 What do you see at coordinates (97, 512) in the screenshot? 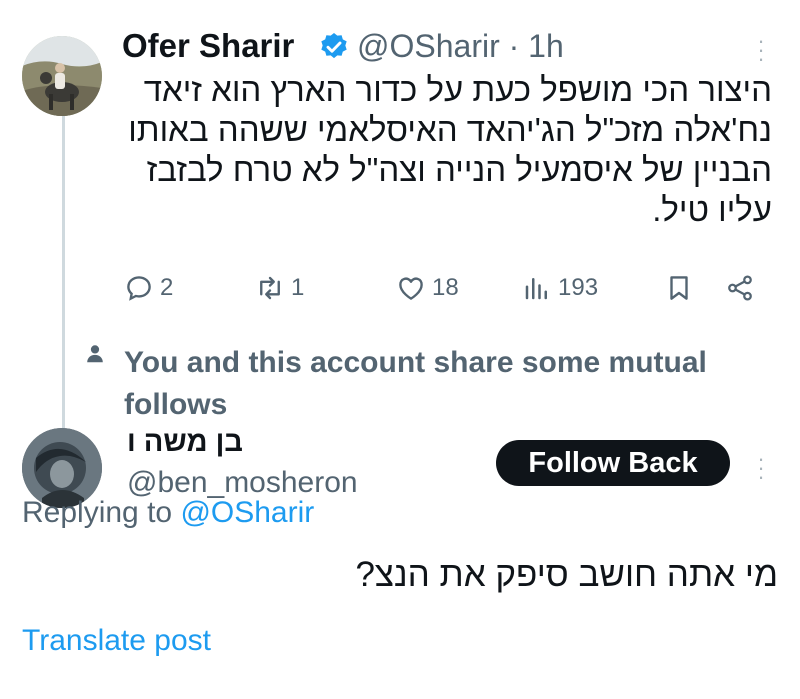
I see `replying-prefix: Replying to` at bounding box center [97, 512].